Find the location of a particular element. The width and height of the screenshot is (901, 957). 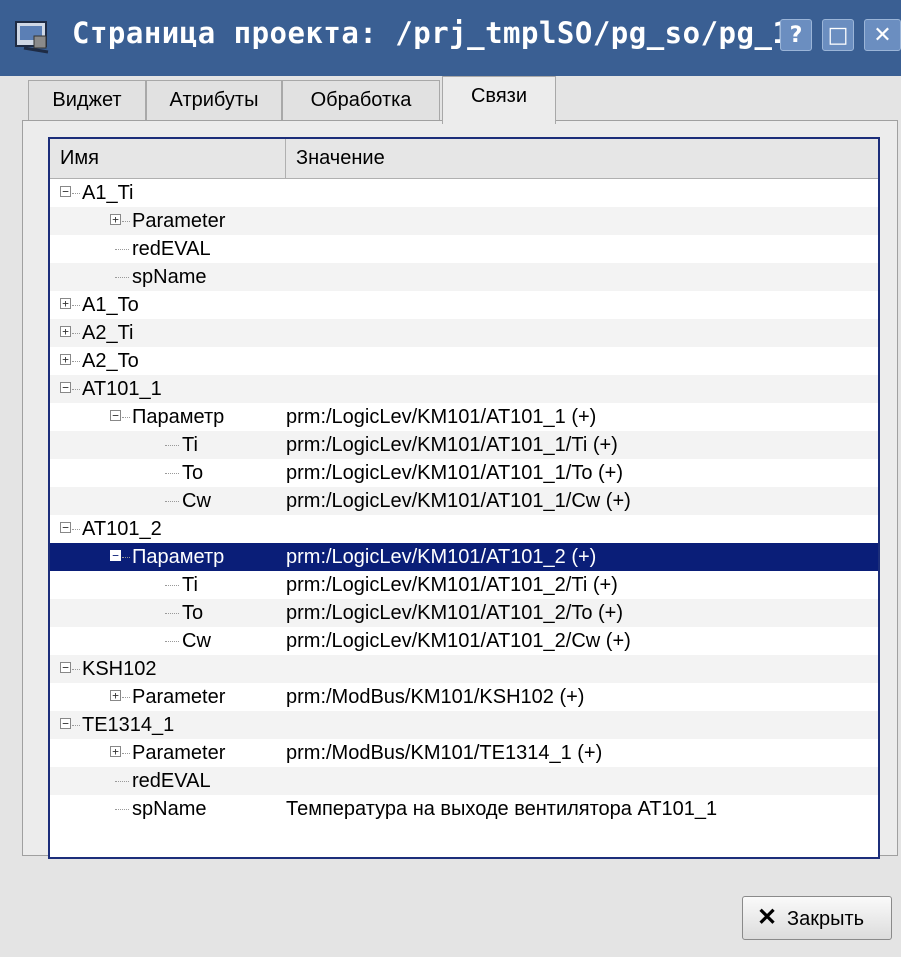

tree-row-value: prm:/LogicLev/KM101/AT101_1/Cw (+) is located at coordinates (458, 501).